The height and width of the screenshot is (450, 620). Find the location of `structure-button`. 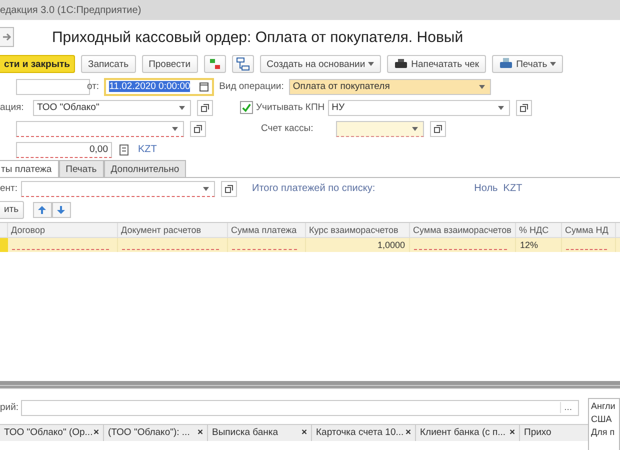

structure-button is located at coordinates (243, 64).